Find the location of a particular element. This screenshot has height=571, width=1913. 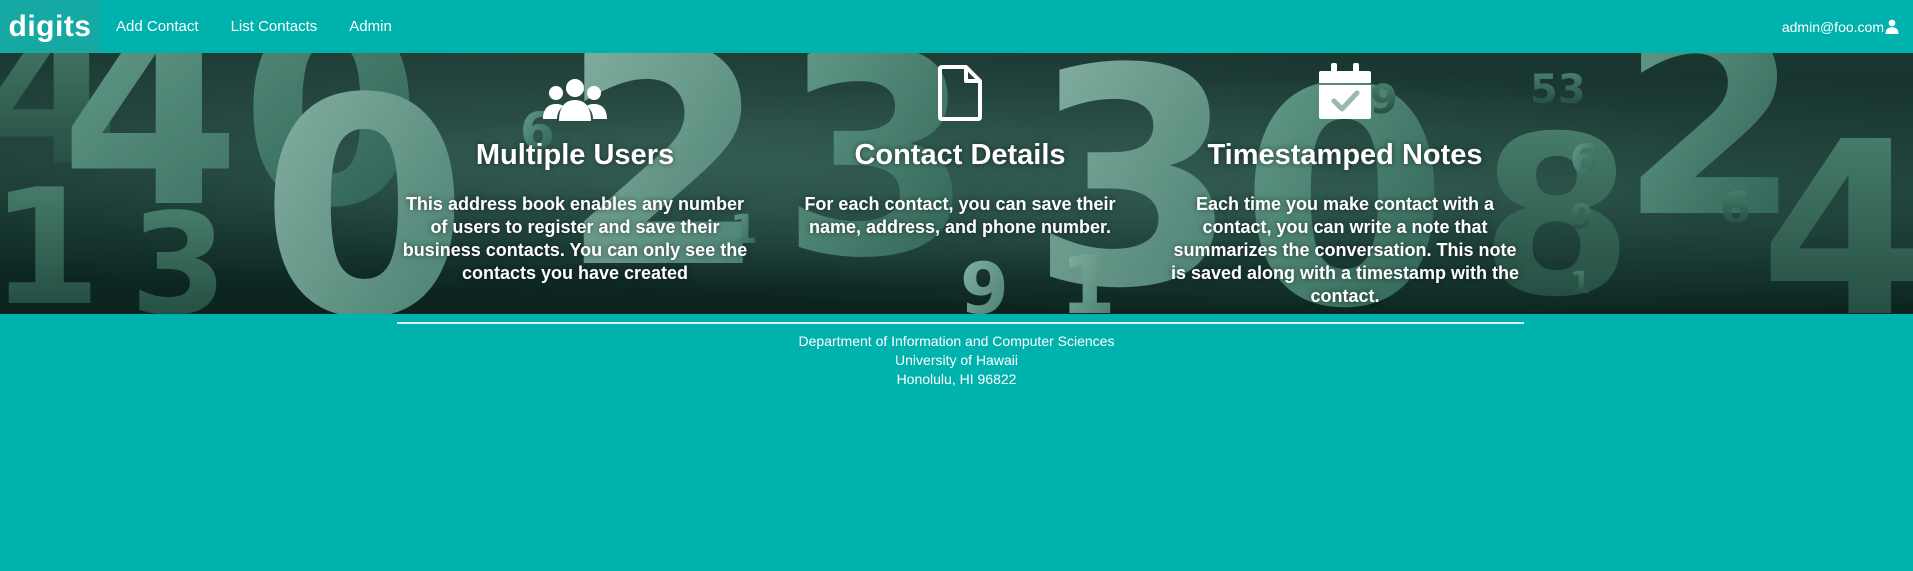

users-icon is located at coordinates (575, 100).